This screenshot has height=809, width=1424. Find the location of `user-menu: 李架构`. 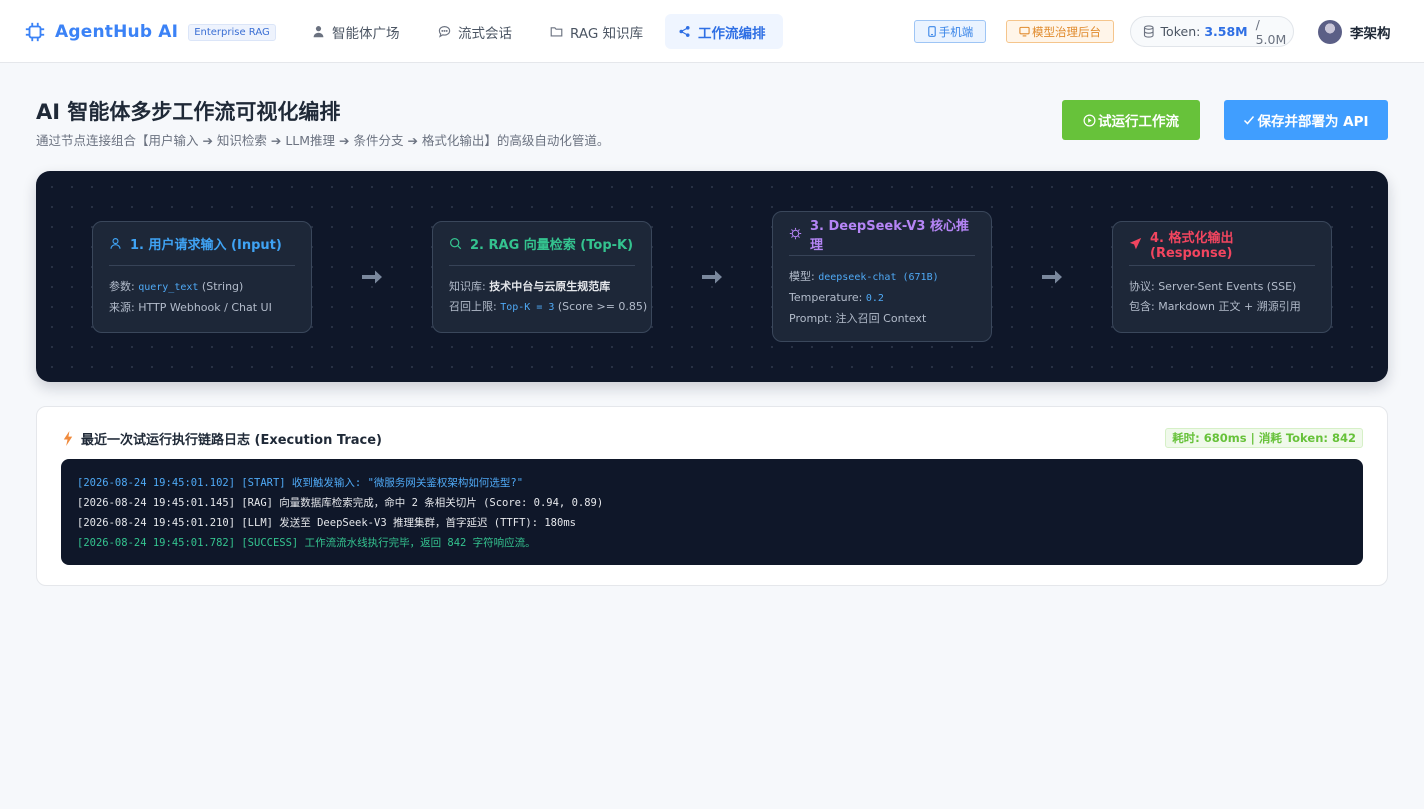

user-menu: 李架构 is located at coordinates (1354, 31).